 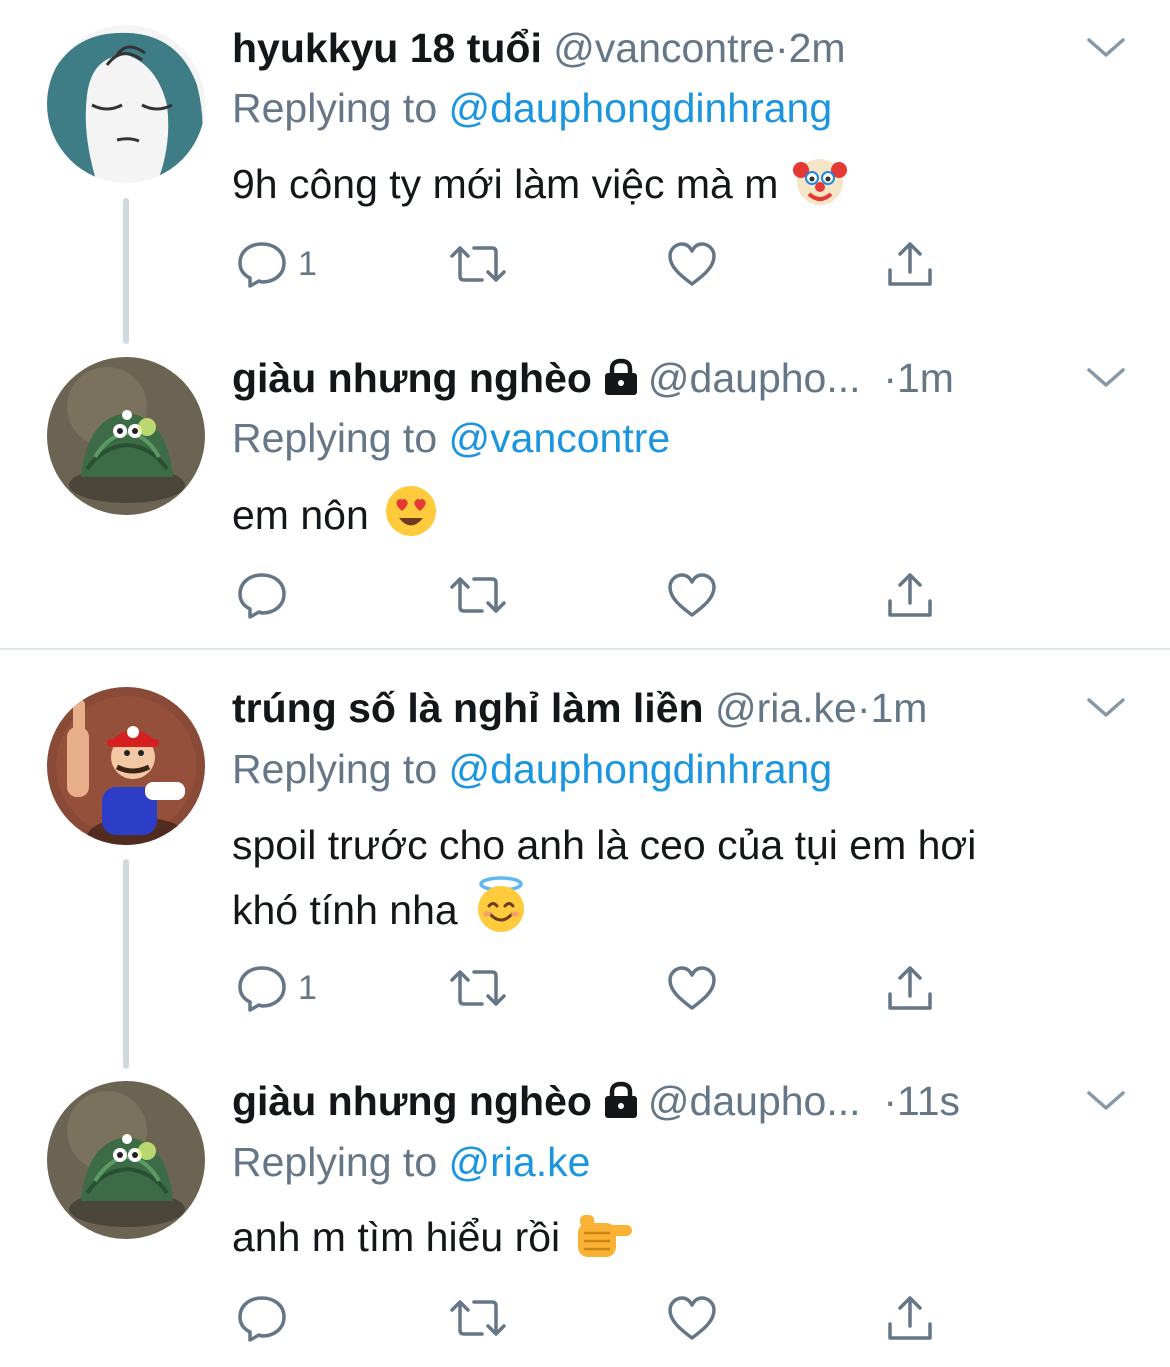 I want to click on tweet-text-content: anh m tìm hiểu rồi, so click(x=396, y=1237).